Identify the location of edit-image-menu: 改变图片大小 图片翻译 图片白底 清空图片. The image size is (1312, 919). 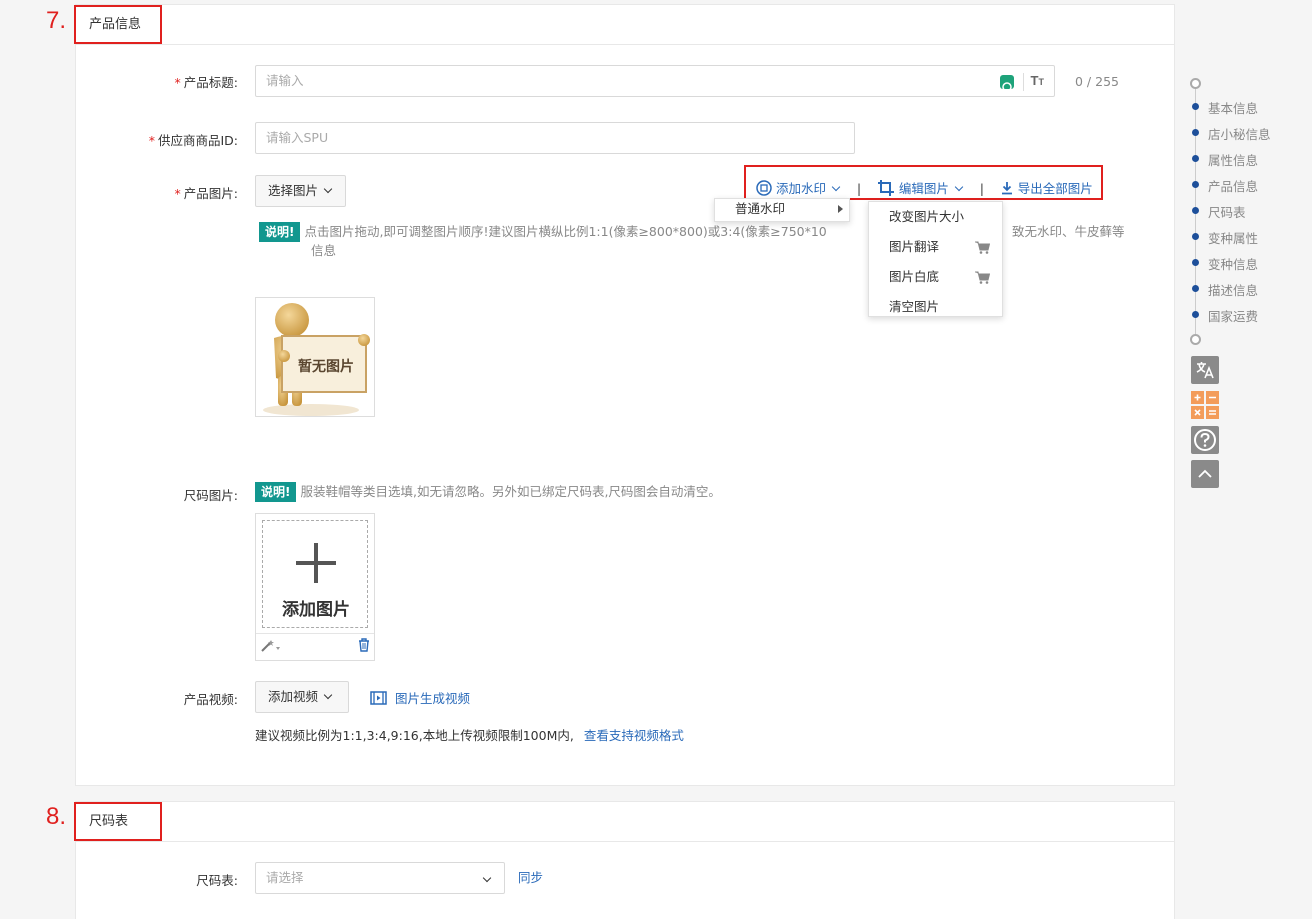
(935, 259).